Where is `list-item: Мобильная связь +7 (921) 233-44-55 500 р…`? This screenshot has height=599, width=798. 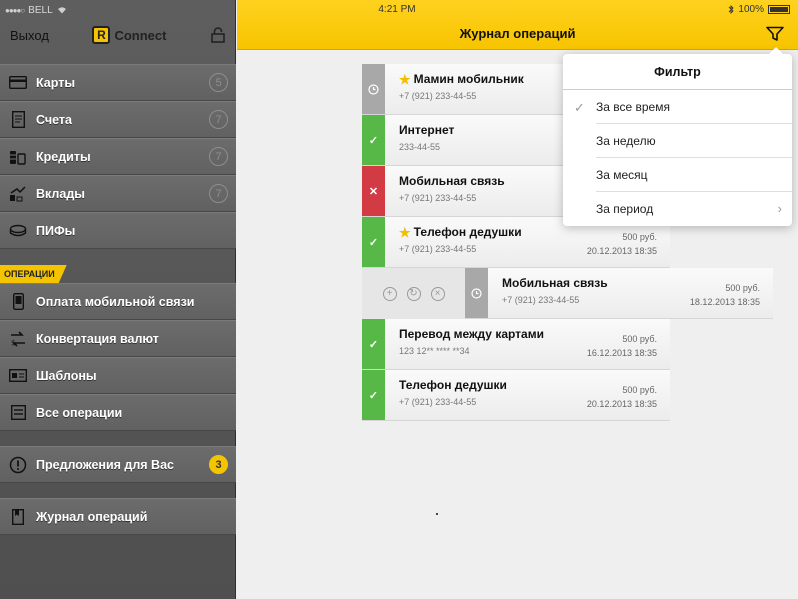
list-item: Мобильная связь +7 (921) 233-44-55 500 р… is located at coordinates (619, 293).